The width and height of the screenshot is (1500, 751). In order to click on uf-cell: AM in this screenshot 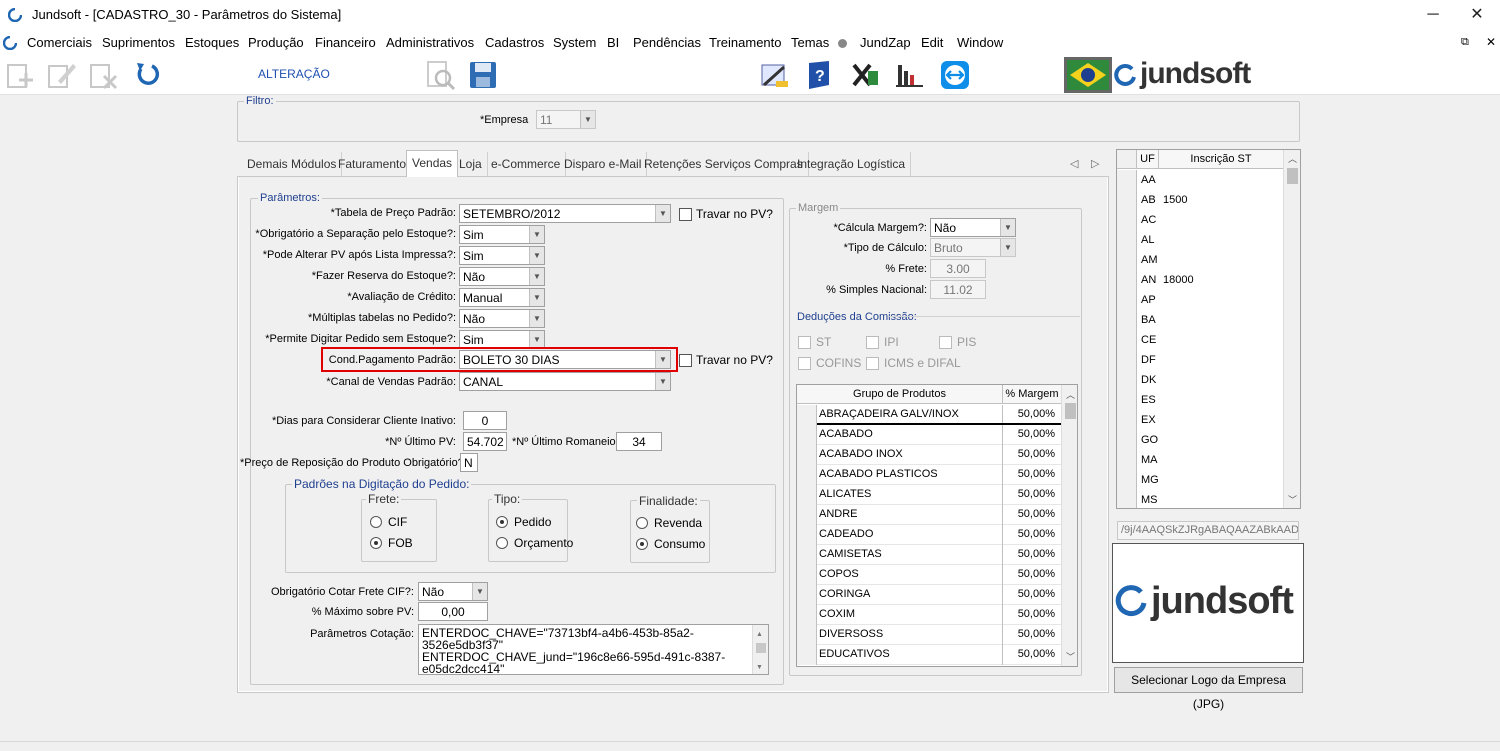, I will do `click(1150, 260)`.